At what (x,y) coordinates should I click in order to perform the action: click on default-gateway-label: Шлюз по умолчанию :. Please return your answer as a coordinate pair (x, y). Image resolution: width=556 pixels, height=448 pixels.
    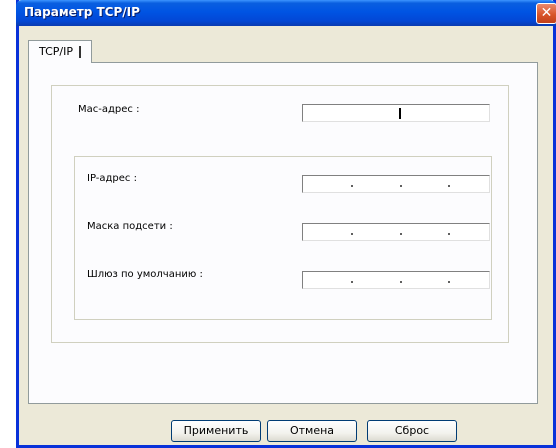
    Looking at the image, I should click on (145, 274).